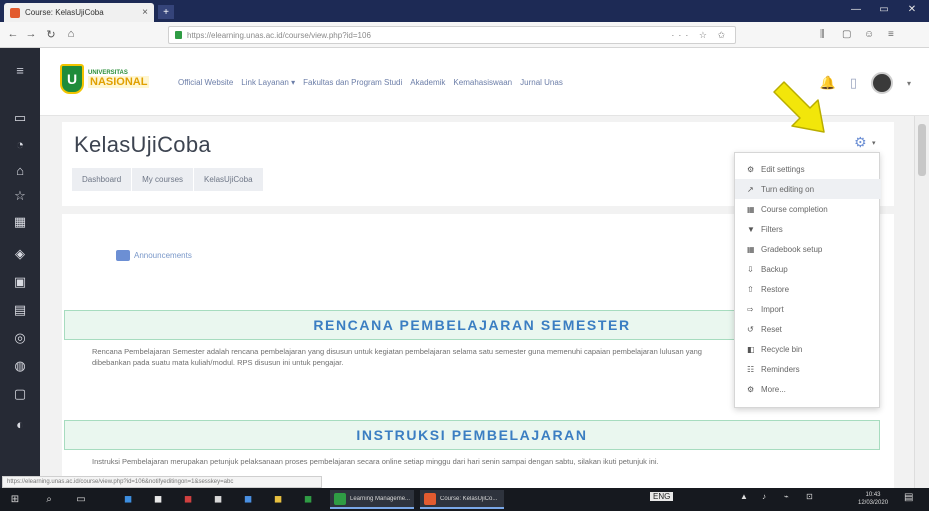 The width and height of the screenshot is (929, 511). Describe the element at coordinates (808, 369) in the screenshot. I see `menu-item-reminders: ☷ Reminders` at that location.